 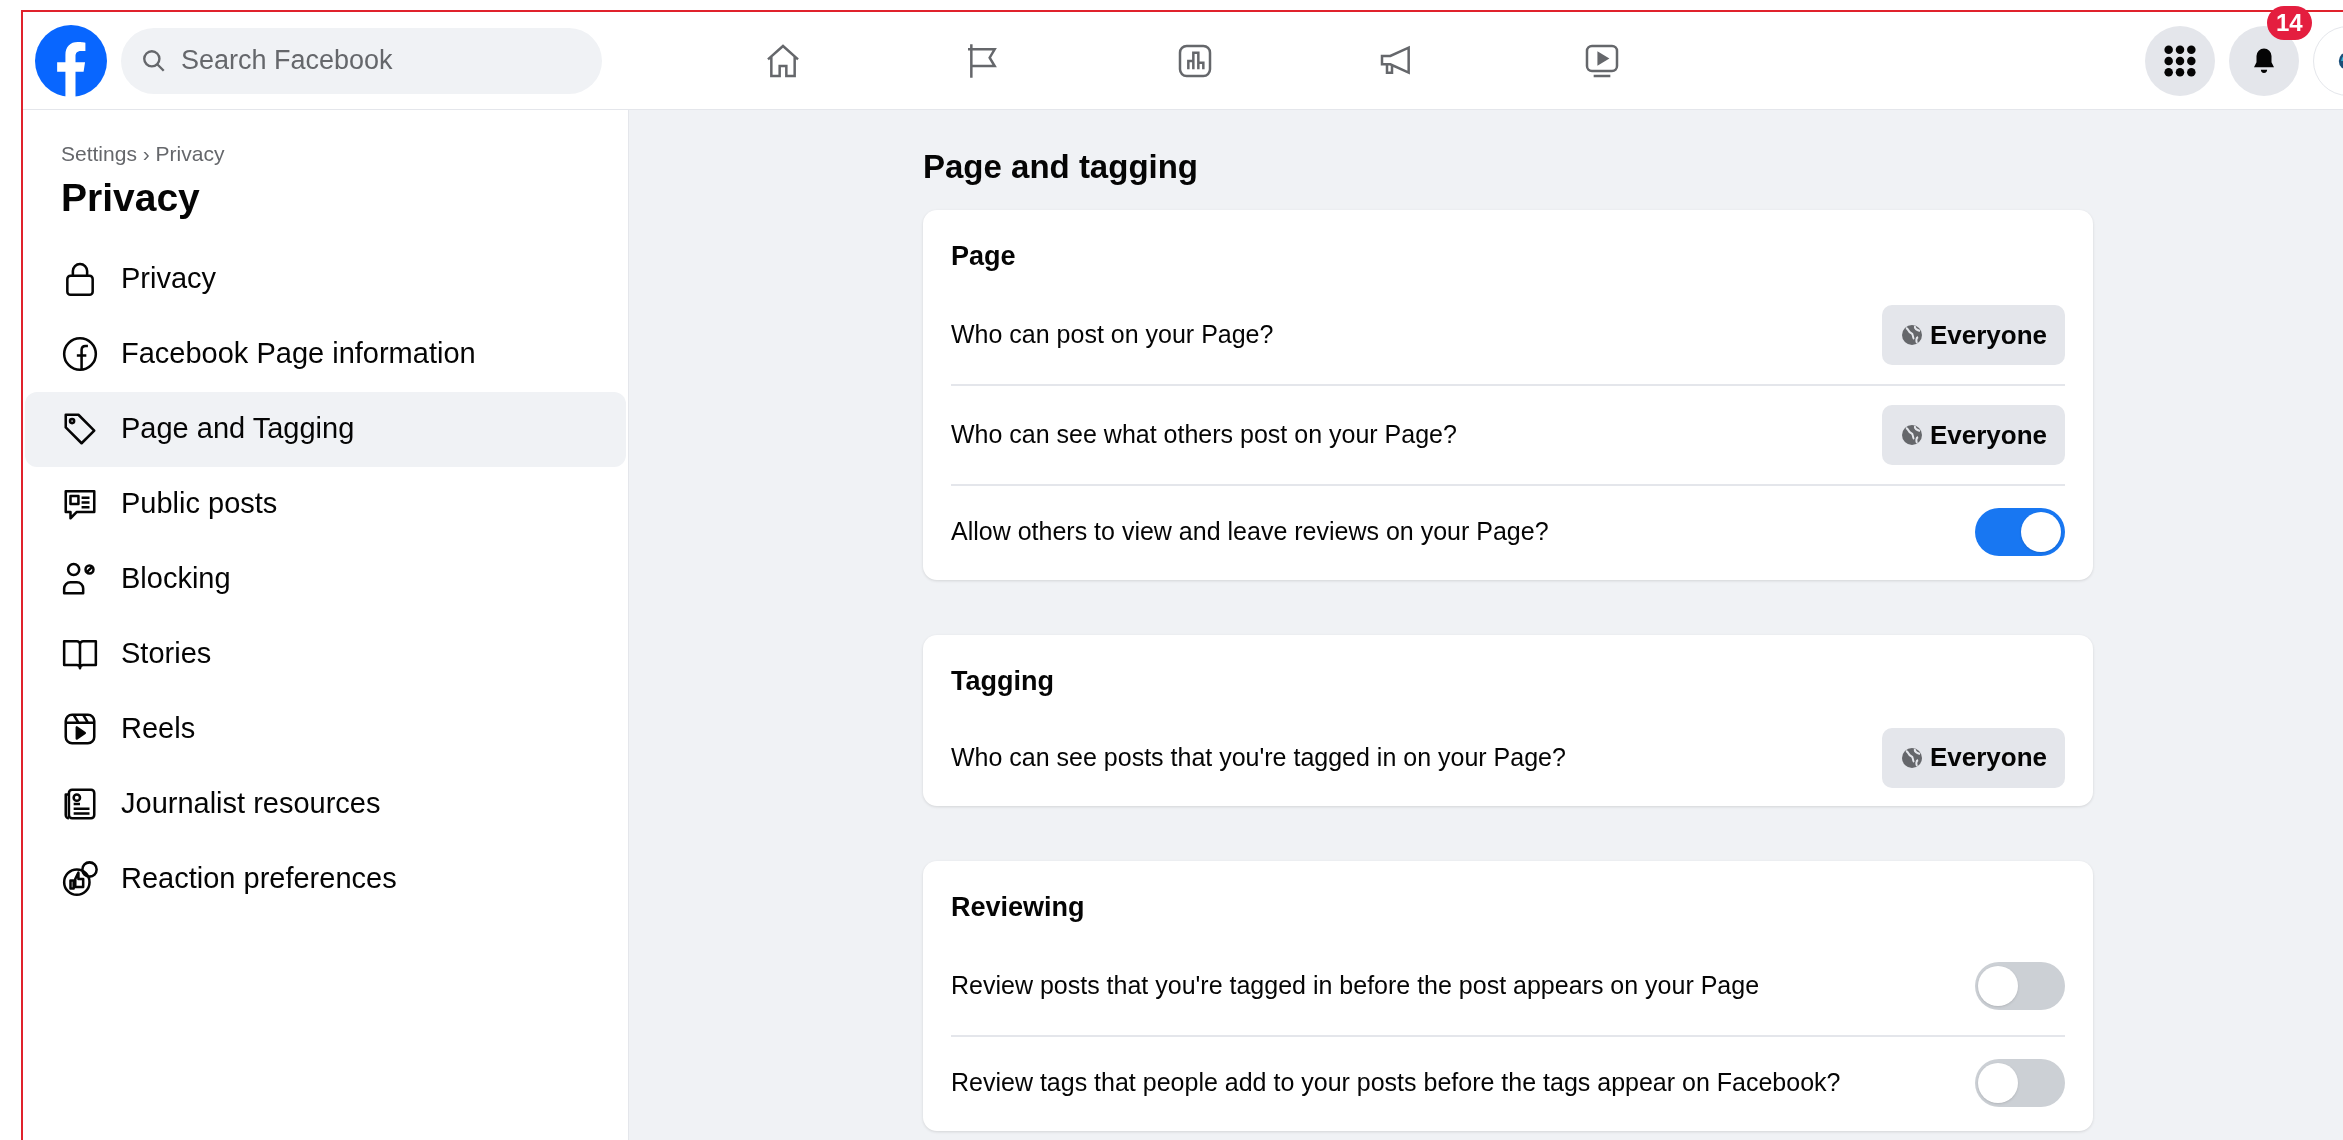 What do you see at coordinates (71, 60) in the screenshot?
I see `facebook-logo` at bounding box center [71, 60].